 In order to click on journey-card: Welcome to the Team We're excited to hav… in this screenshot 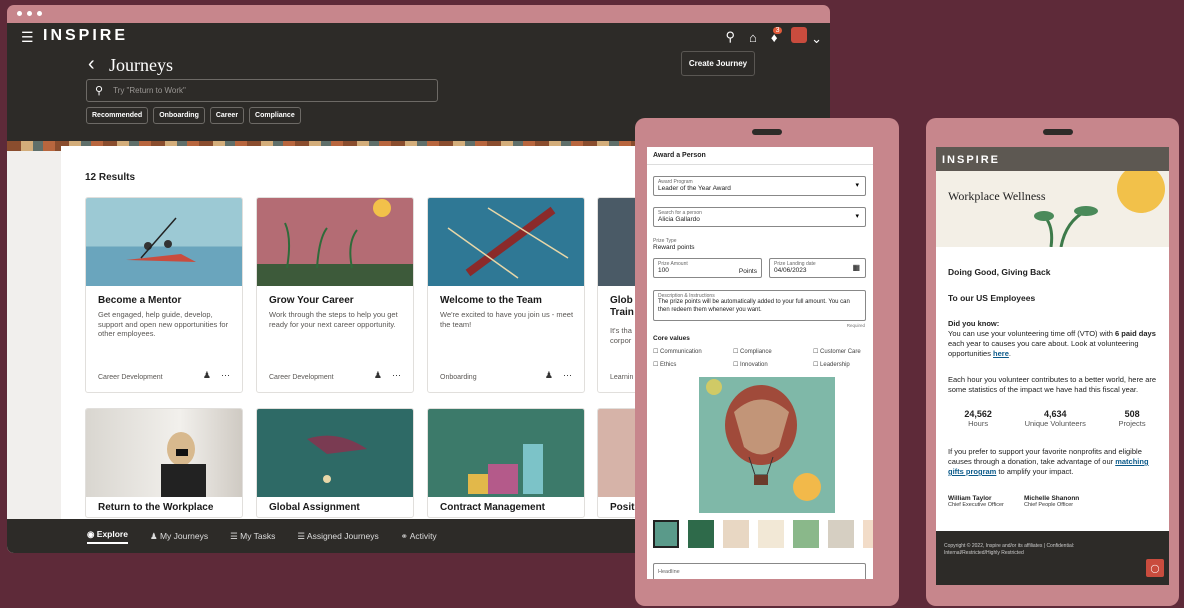, I will do `click(506, 295)`.